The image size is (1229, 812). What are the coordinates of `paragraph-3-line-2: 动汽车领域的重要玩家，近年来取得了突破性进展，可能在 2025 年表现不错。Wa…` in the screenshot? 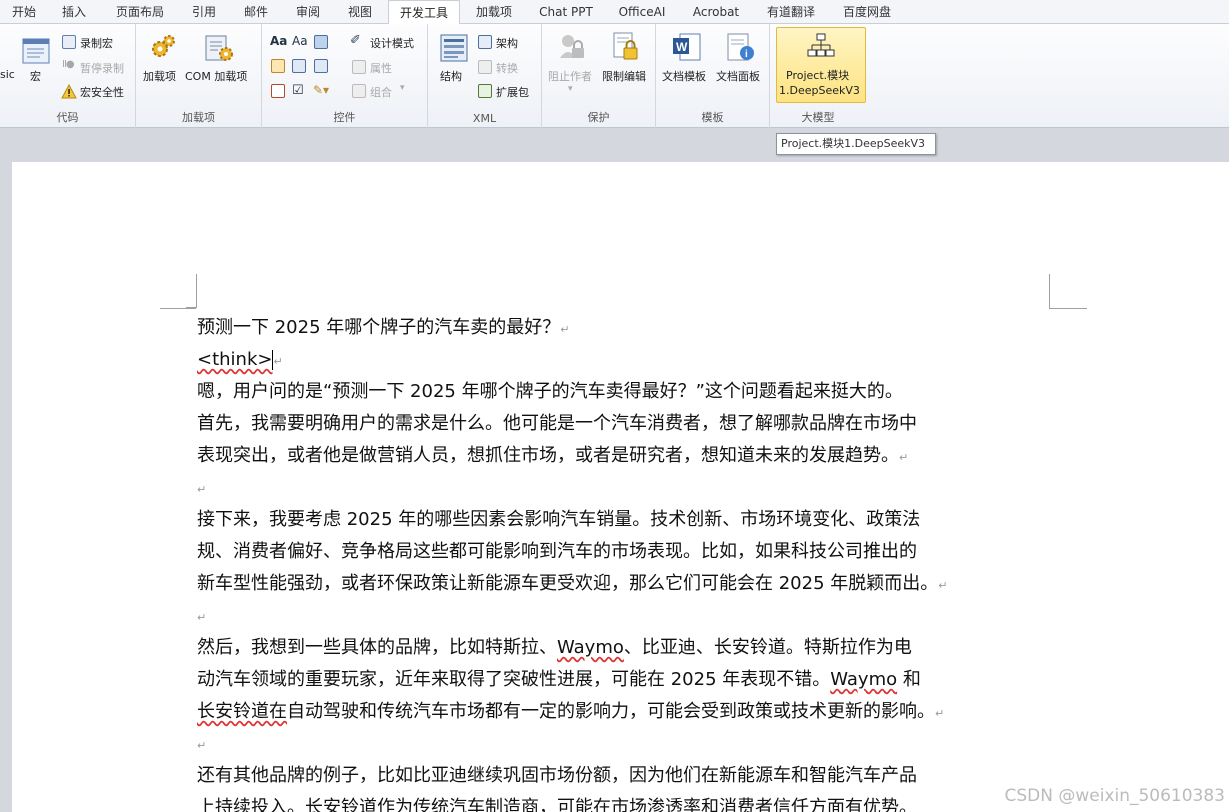 It's located at (559, 679).